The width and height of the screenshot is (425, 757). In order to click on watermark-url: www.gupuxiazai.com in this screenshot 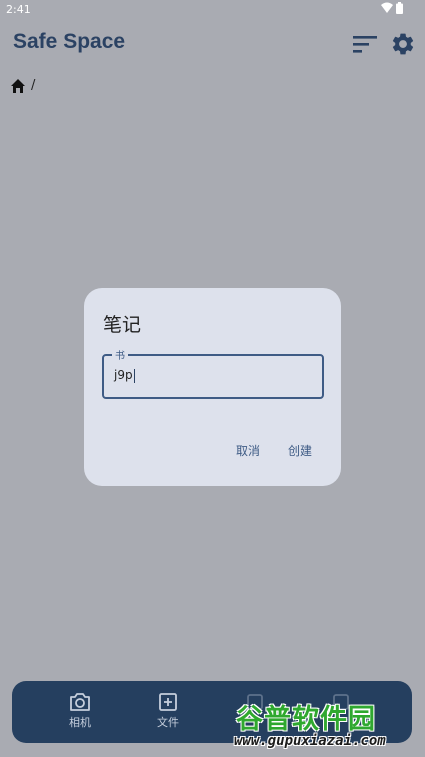, I will do `click(310, 741)`.